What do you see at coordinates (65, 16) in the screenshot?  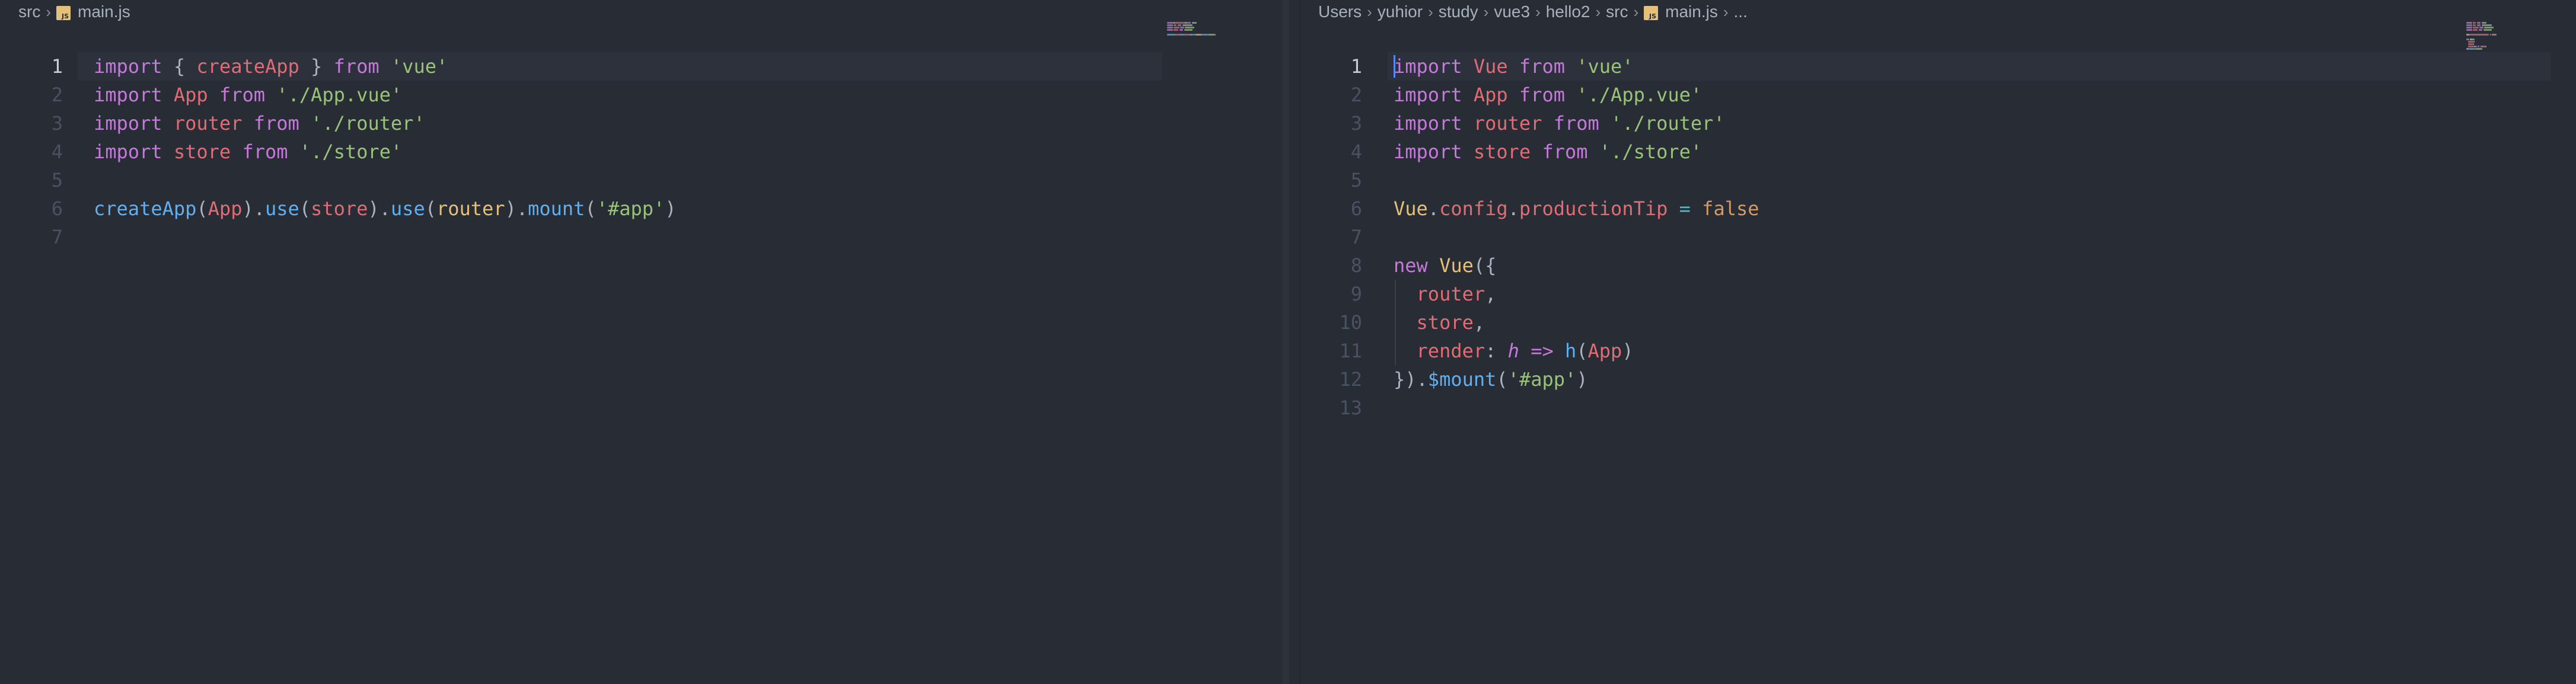 I see `svg-text: JS` at bounding box center [65, 16].